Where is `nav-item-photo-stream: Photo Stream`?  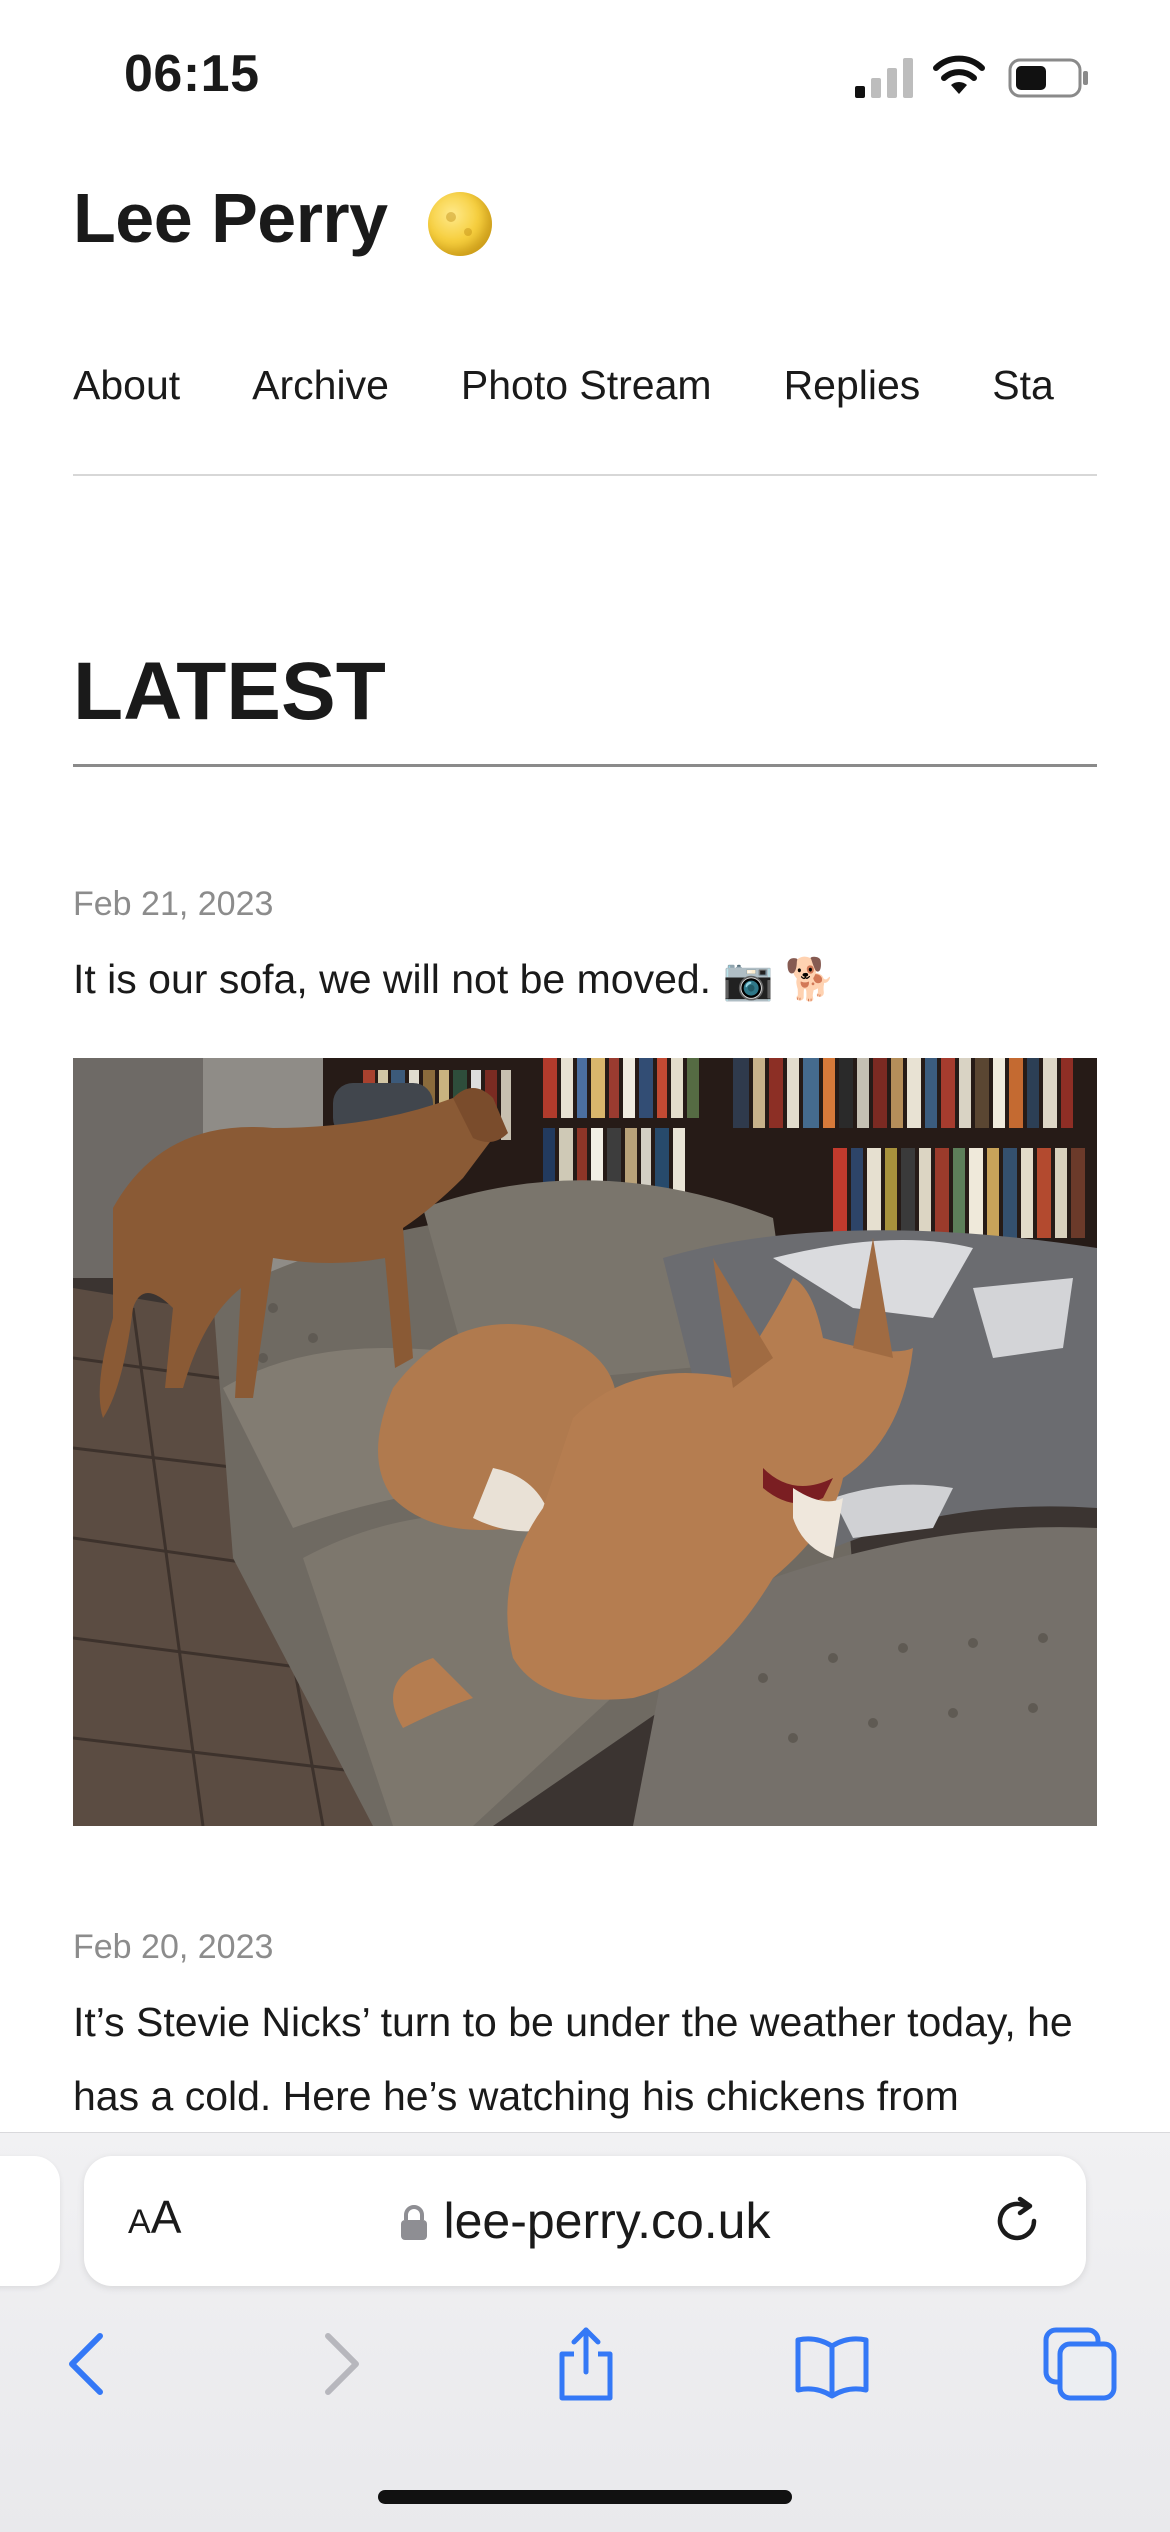
nav-item-photo-stream: Photo Stream is located at coordinates (586, 385).